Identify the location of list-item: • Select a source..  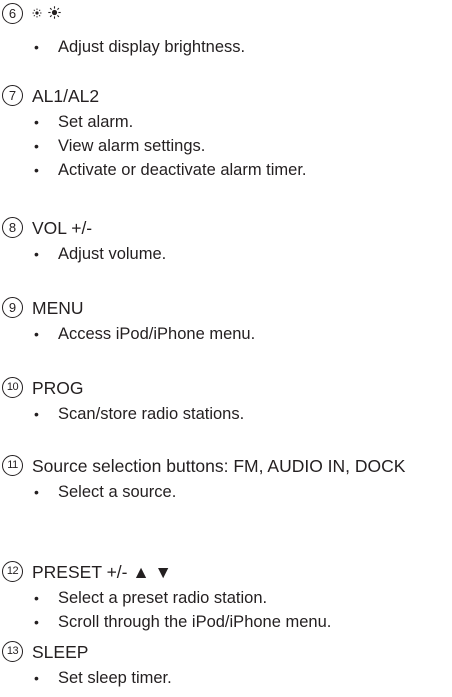
(105, 492).